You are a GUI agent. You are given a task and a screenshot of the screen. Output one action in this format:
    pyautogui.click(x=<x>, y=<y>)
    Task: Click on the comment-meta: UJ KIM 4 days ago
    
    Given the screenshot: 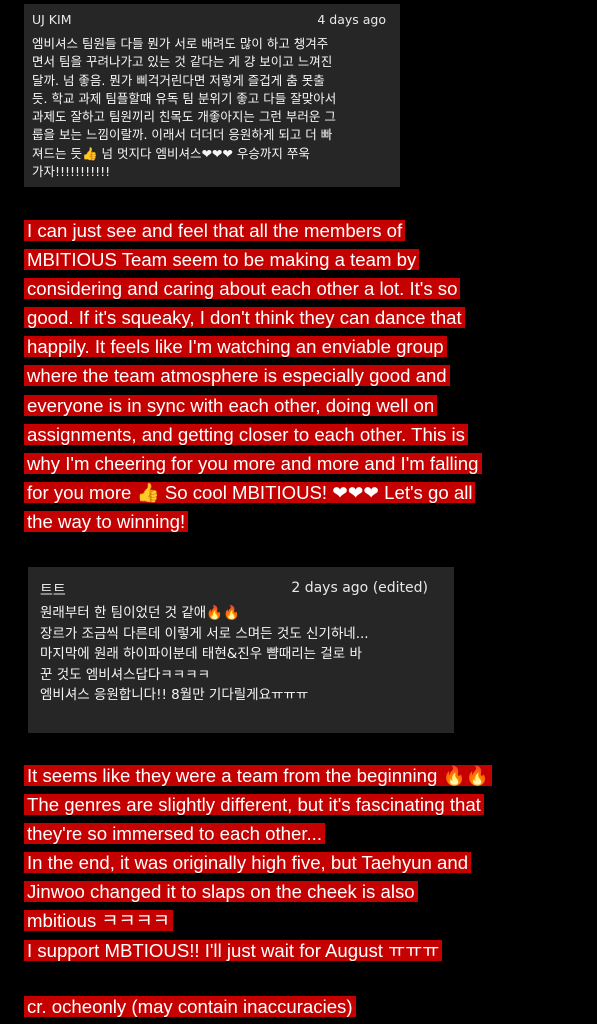 What is the action you would take?
    pyautogui.click(x=209, y=19)
    